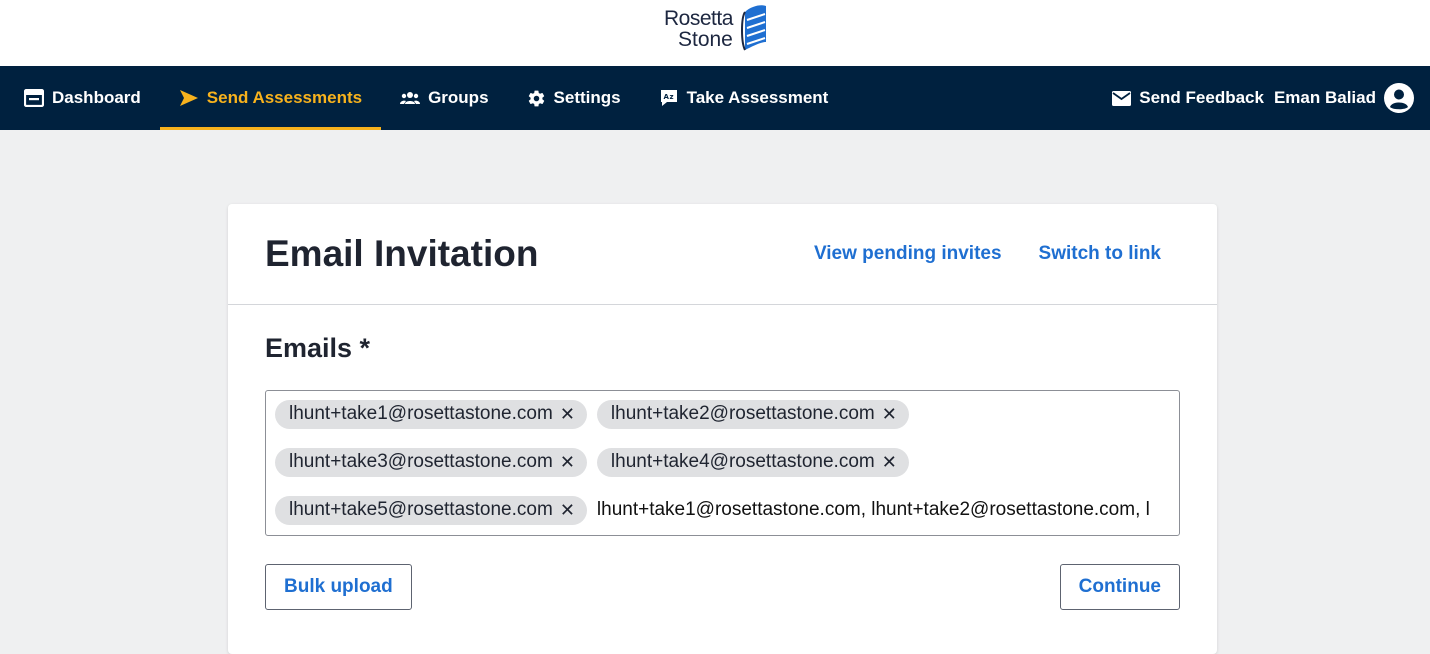  Describe the element at coordinates (1201, 97) in the screenshot. I see `send-feedback-label: Send Feedback` at that location.